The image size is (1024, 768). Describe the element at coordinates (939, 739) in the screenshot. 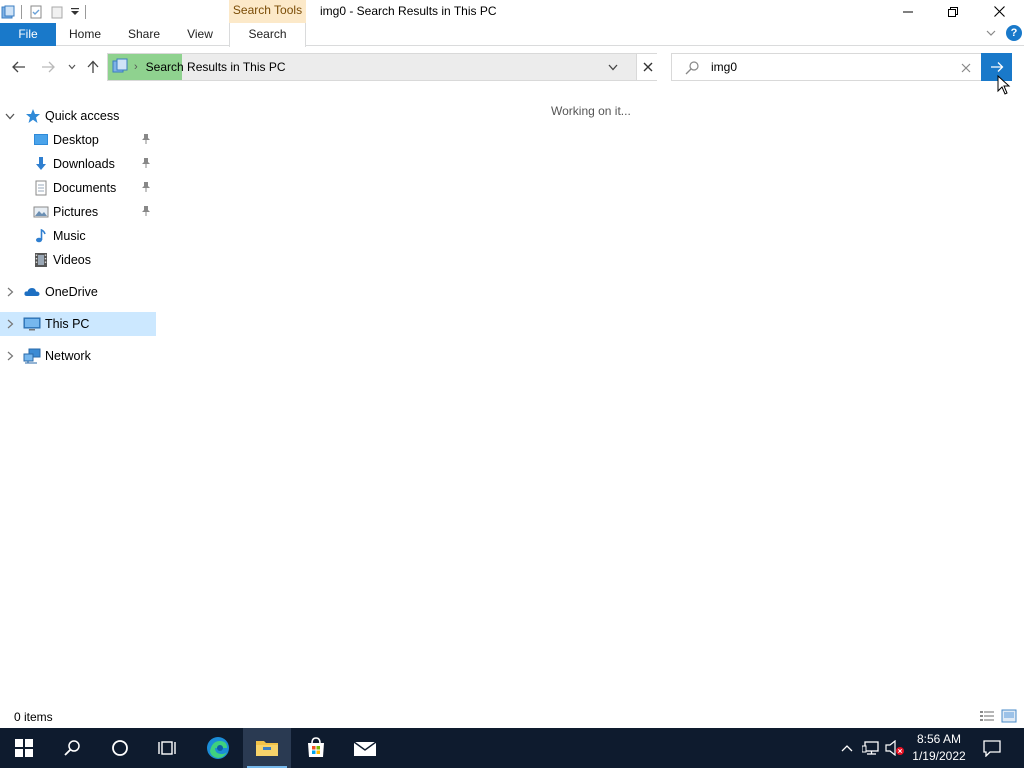

I see `clock-time: 8:56 AM` at that location.